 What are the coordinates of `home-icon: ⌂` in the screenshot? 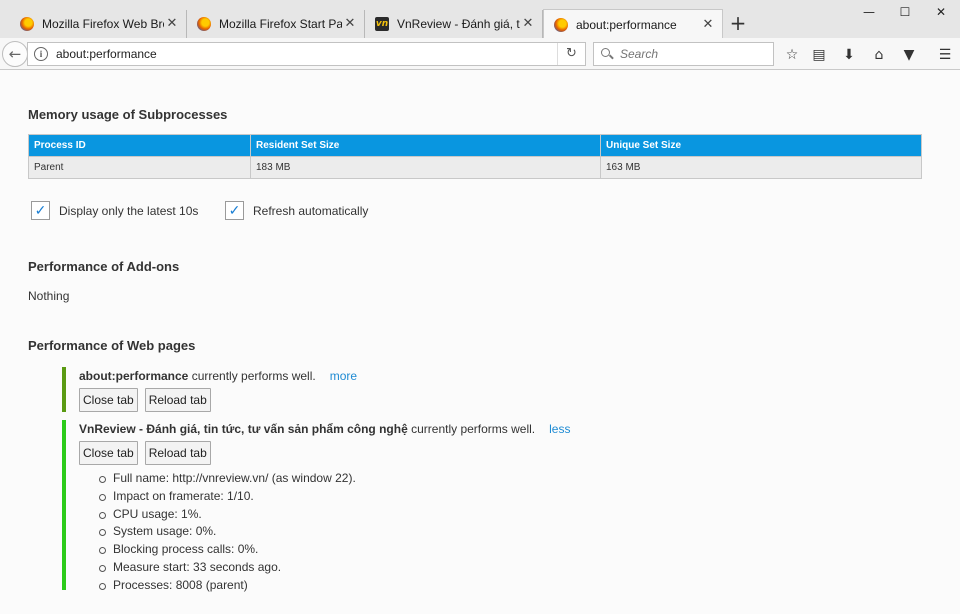 It's located at (879, 55).